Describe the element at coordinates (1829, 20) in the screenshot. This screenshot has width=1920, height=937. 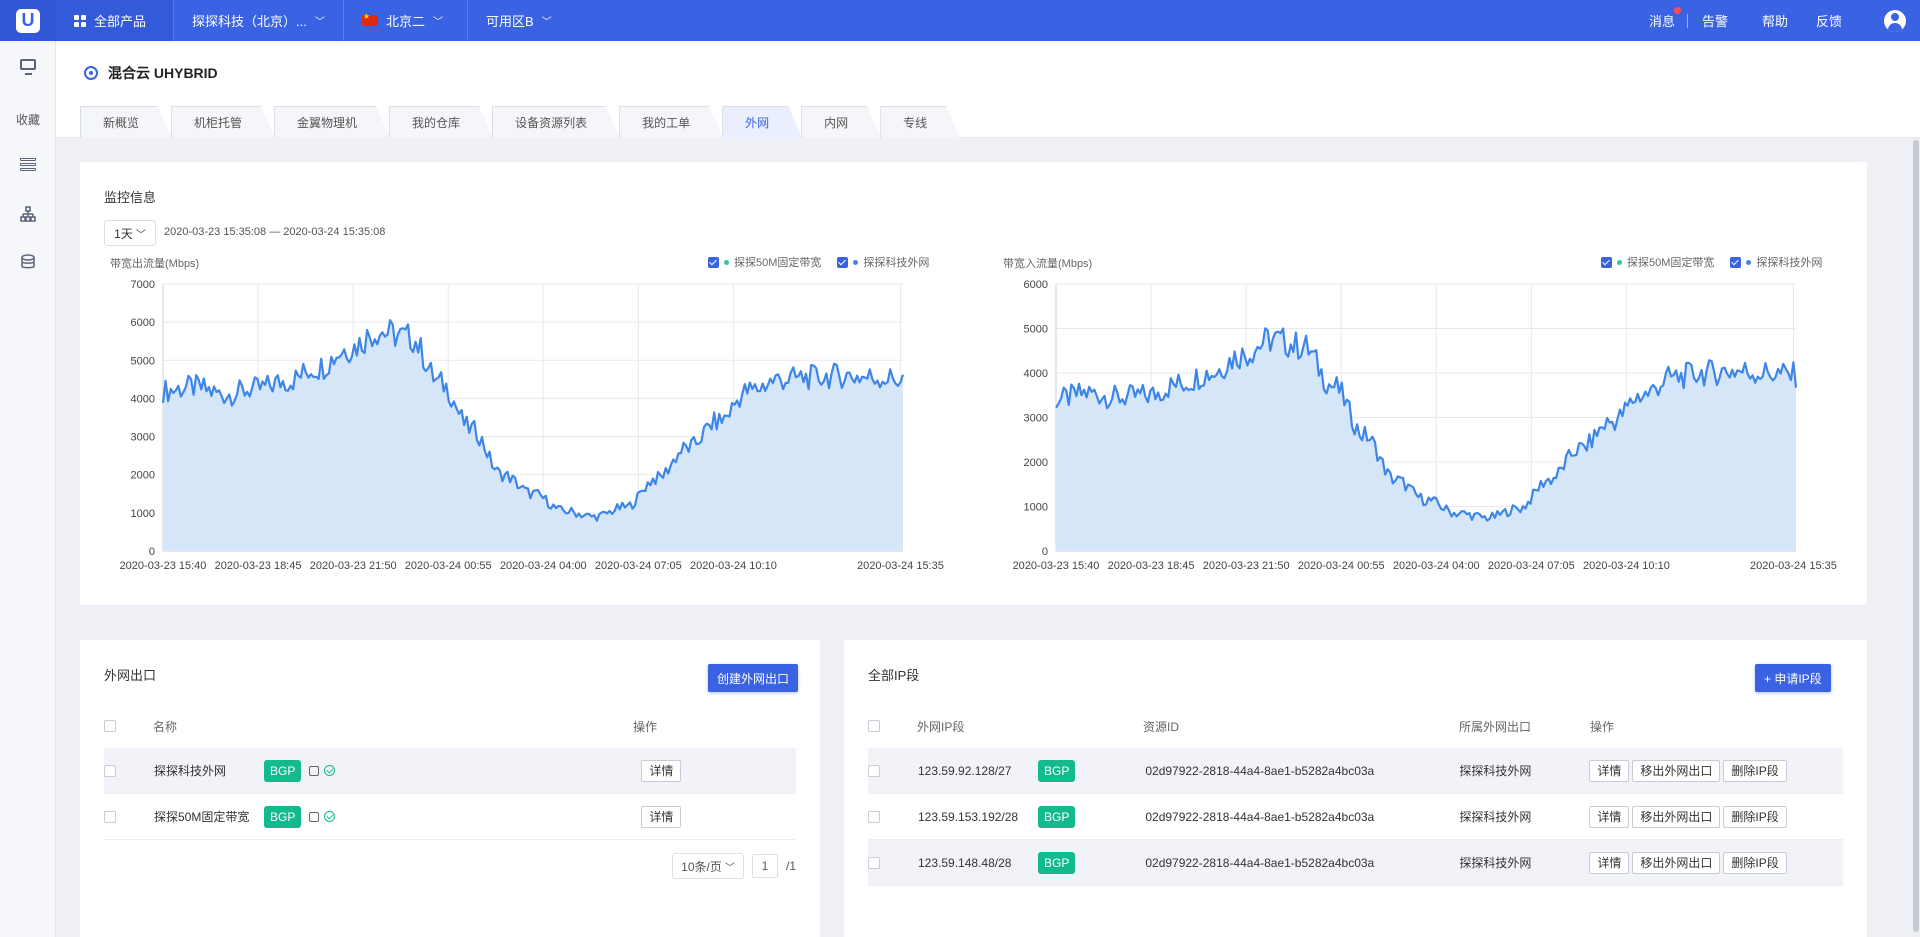
I see `feedback-link: 反馈` at that location.